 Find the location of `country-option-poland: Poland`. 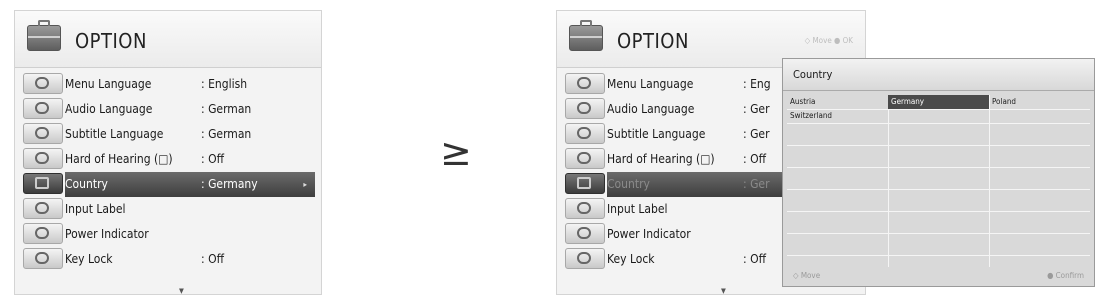

country-option-poland: Poland is located at coordinates (1039, 102).